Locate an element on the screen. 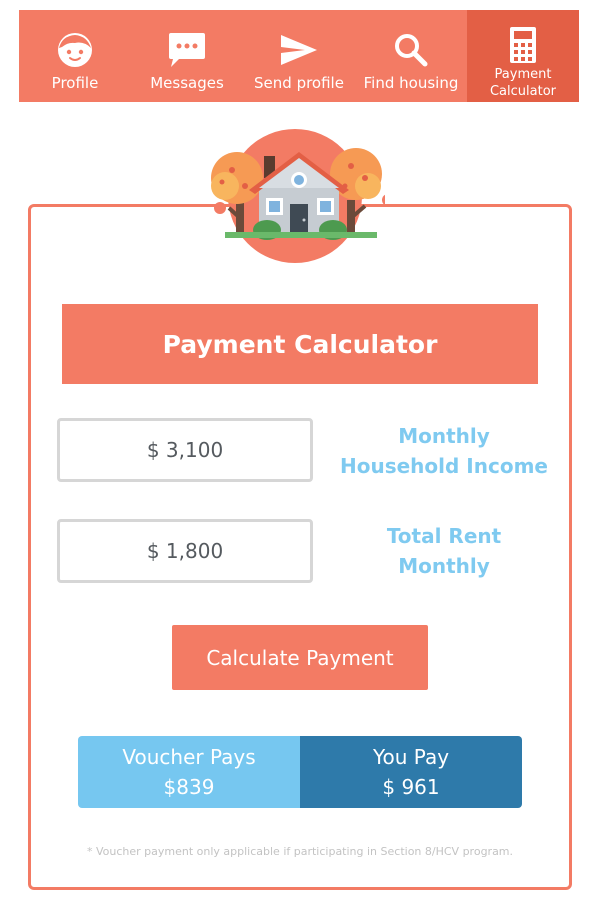 The height and width of the screenshot is (900, 600). search-icon is located at coordinates (411, 50).